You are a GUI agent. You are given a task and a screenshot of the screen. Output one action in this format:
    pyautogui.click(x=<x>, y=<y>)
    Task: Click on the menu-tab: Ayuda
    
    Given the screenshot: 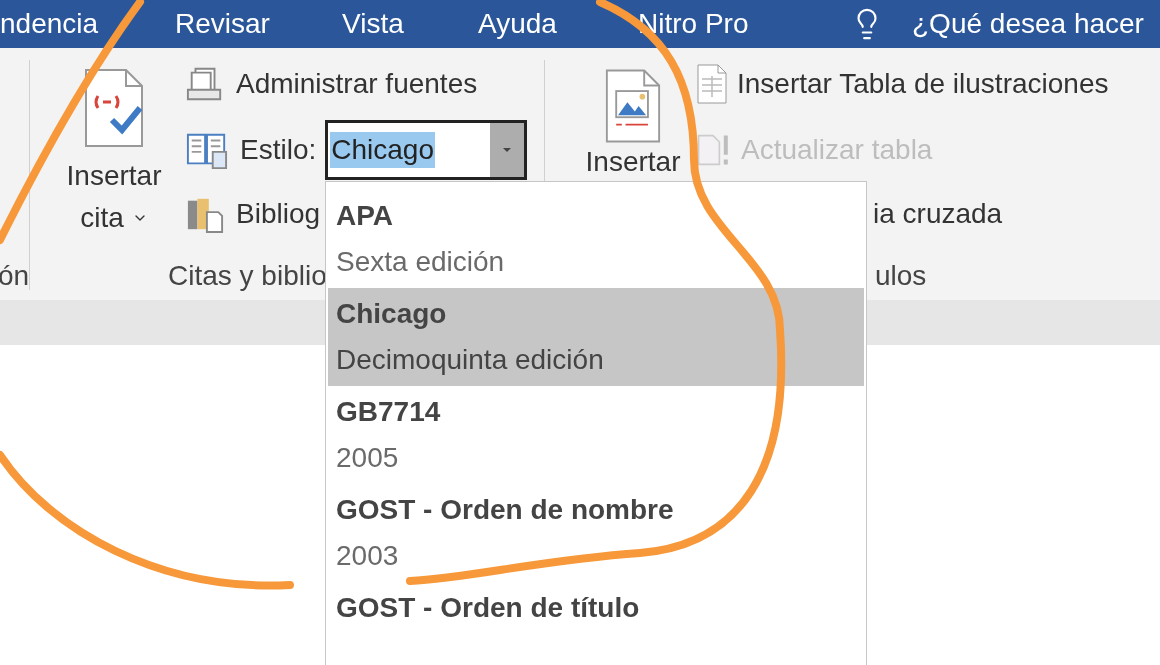 What is the action you would take?
    pyautogui.click(x=517, y=23)
    